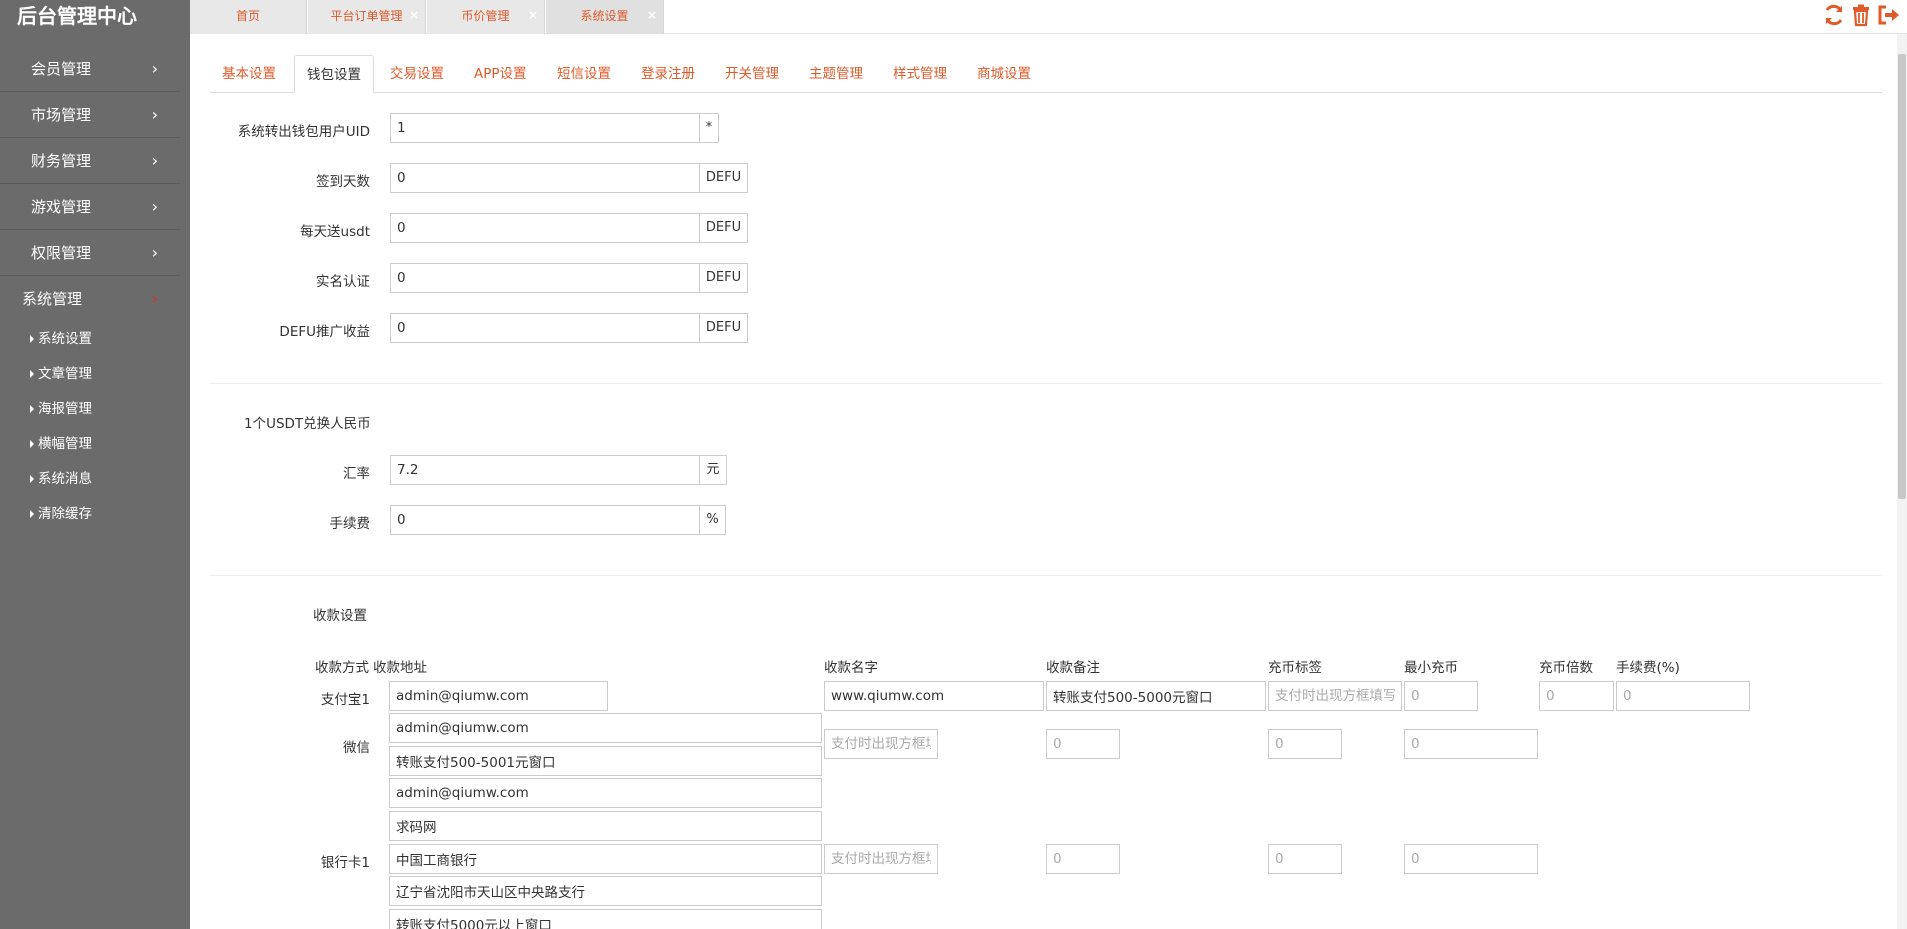  I want to click on wechat-address-input, so click(605, 728).